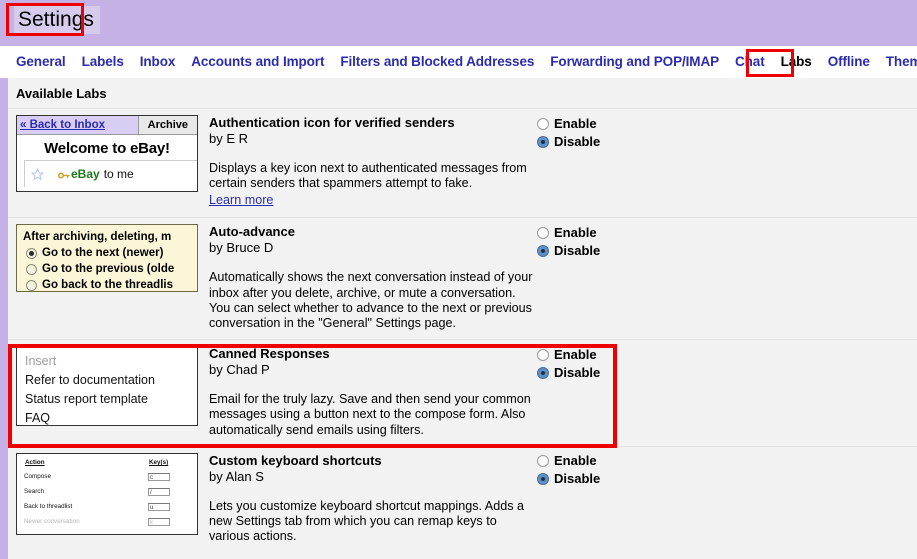  I want to click on ebay-sender-name: eBay, so click(85, 174).